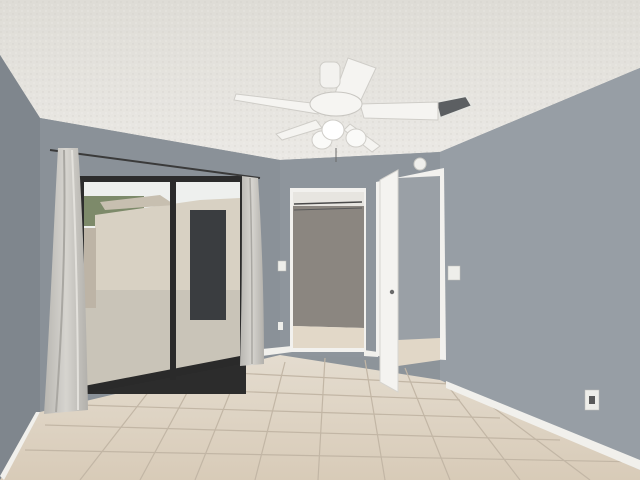 The width and height of the screenshot is (640, 480). Describe the element at coordinates (454, 273) in the screenshot. I see `light-switch-right` at that location.